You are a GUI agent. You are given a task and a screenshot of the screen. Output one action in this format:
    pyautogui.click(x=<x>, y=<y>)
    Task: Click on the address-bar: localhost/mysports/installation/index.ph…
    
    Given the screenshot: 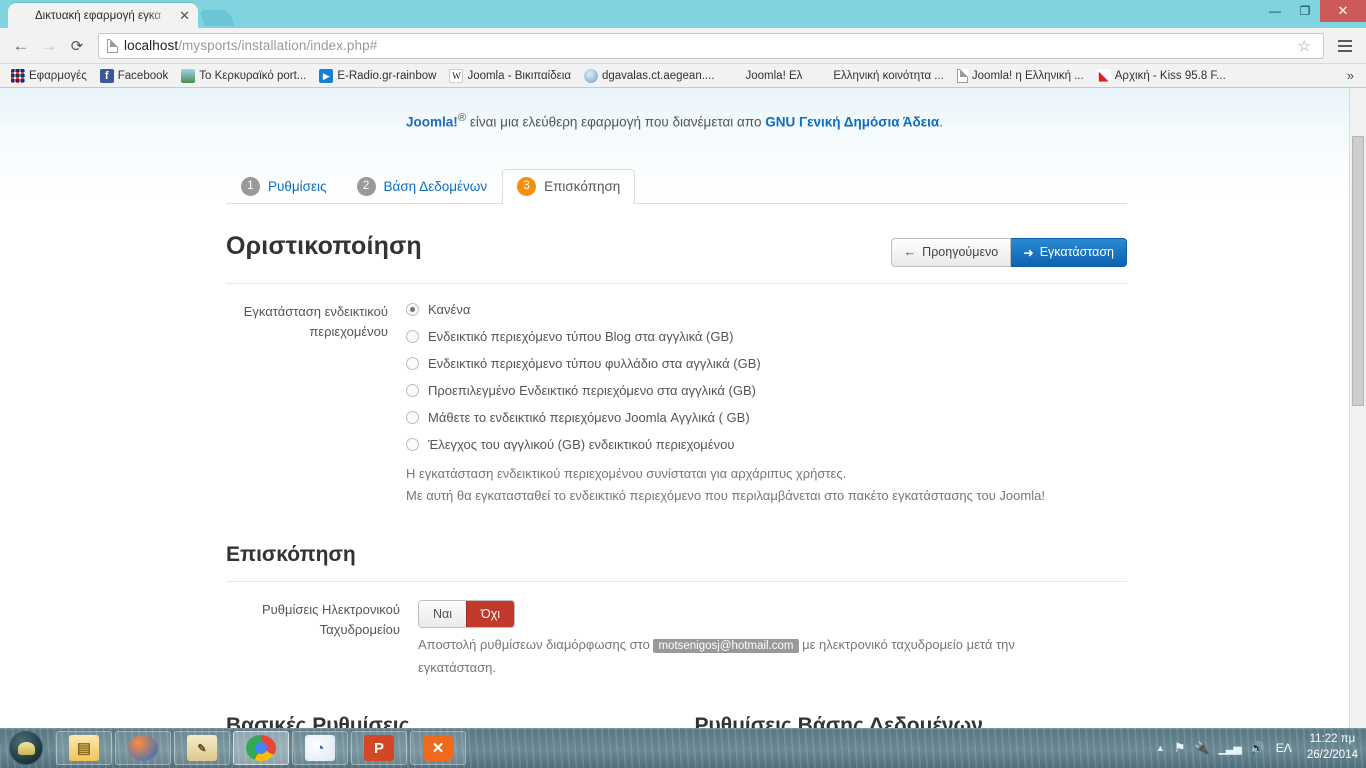 What is the action you would take?
    pyautogui.click(x=711, y=45)
    